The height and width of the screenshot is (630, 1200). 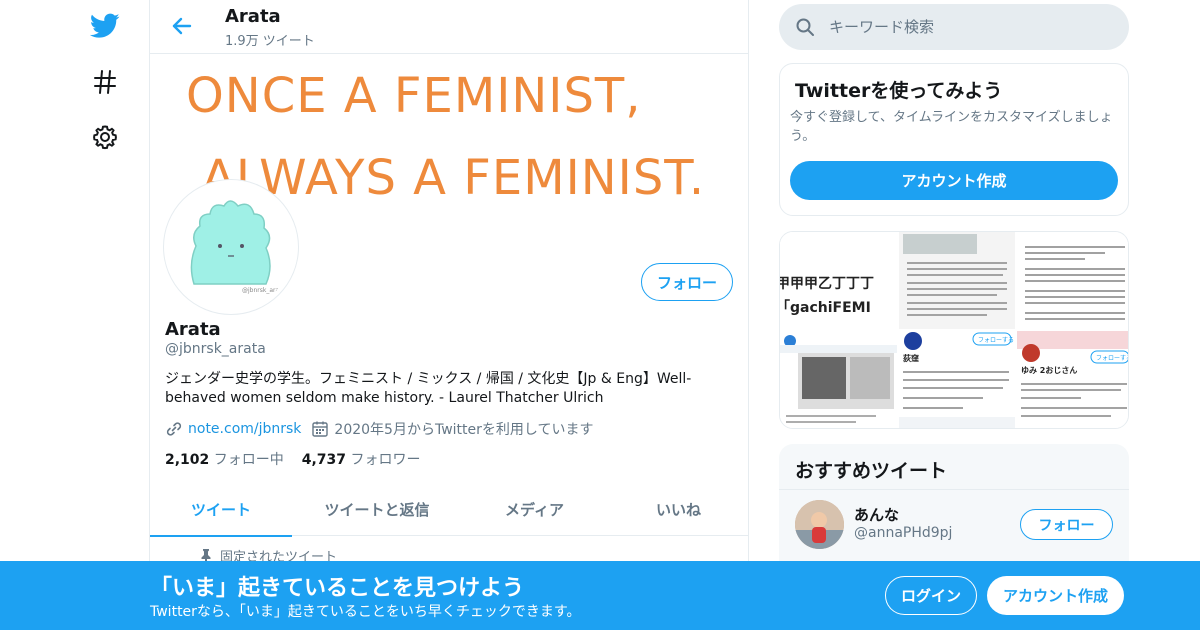 I want to click on twitter-bird-icon, so click(x=105, y=26).